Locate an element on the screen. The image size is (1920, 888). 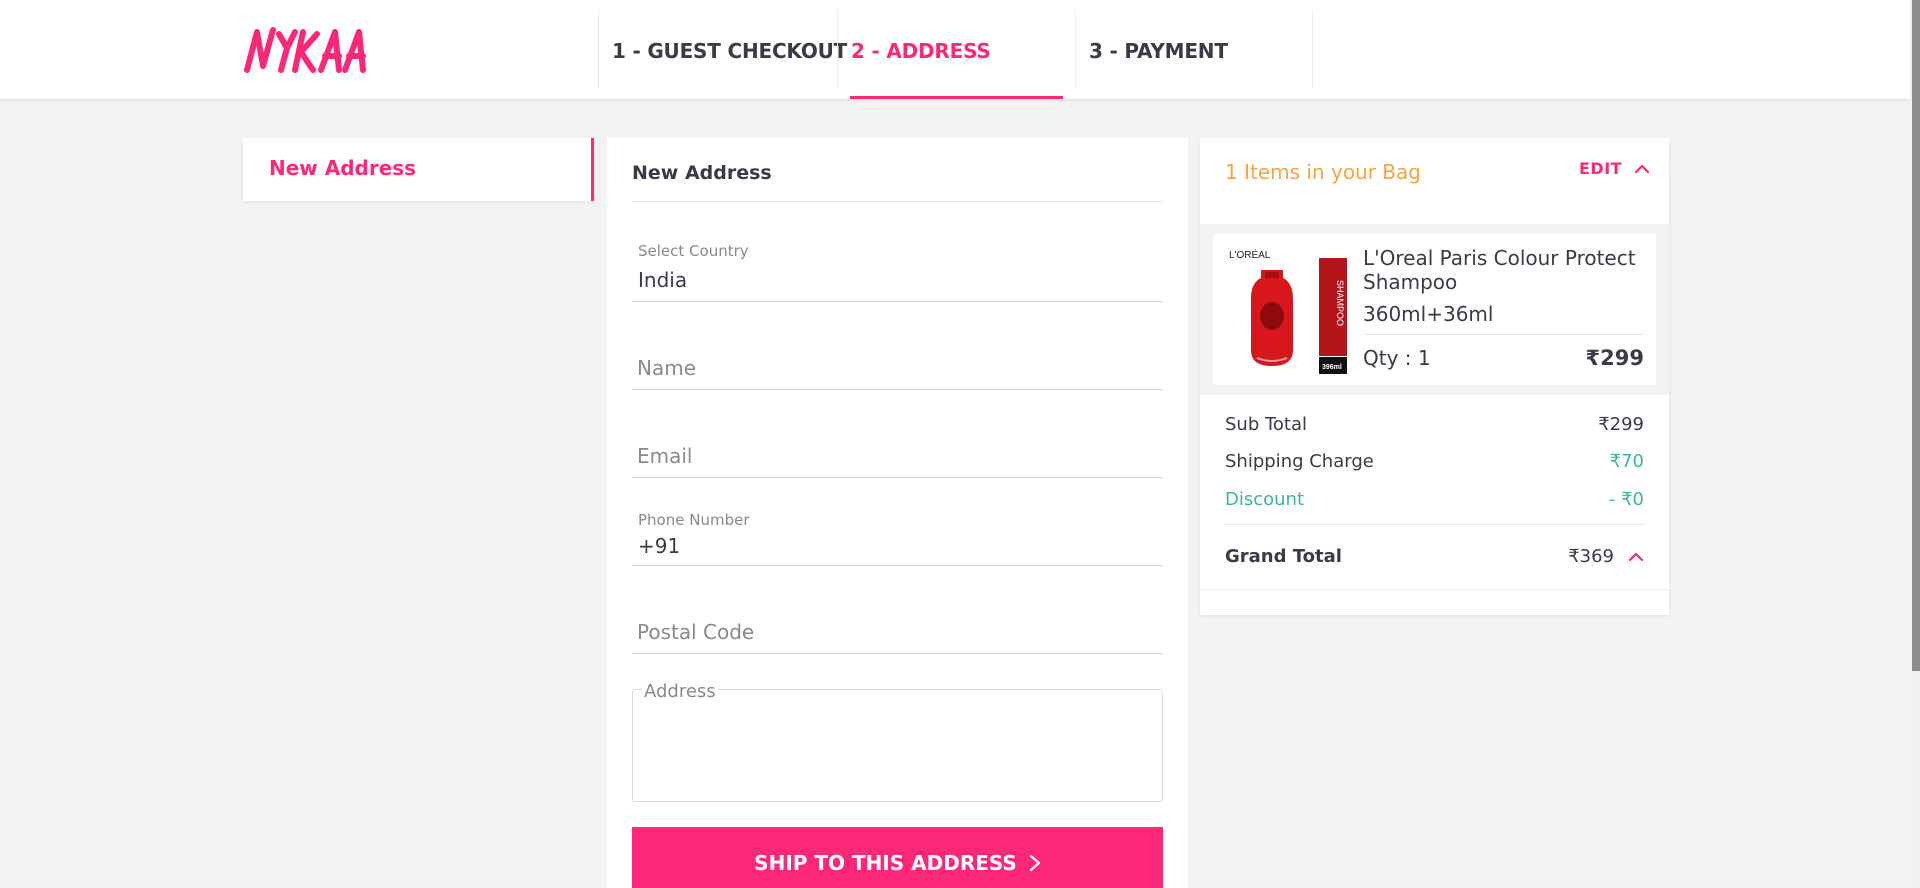
step-payment: 3 - PAYMENT is located at coordinates (1194, 49).